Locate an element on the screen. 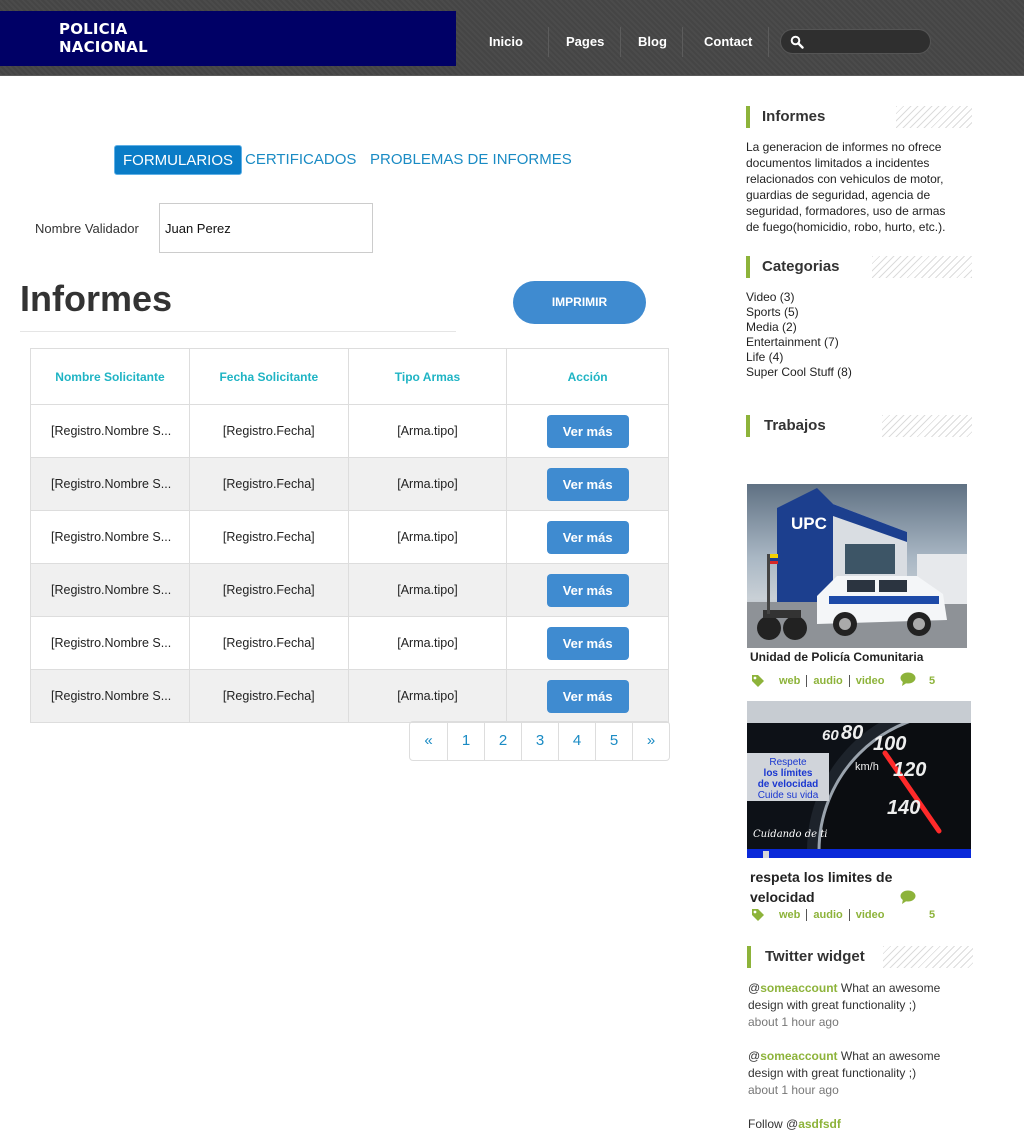 Image resolution: width=1024 pixels, height=1133 pixels. column-header-accion: Acción is located at coordinates (587, 376).